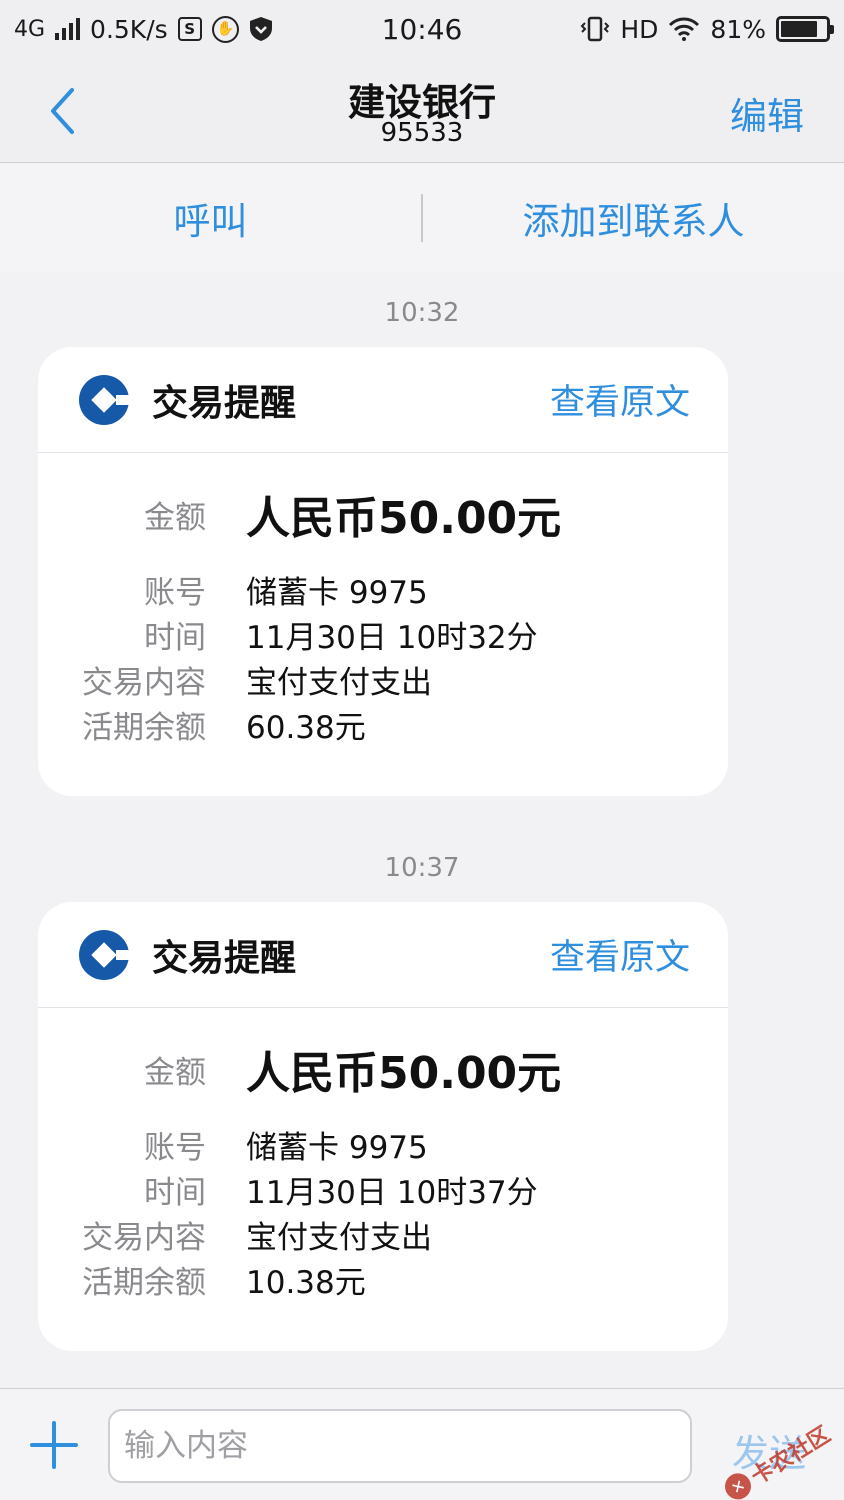  I want to click on contact-number: 95533, so click(422, 133).